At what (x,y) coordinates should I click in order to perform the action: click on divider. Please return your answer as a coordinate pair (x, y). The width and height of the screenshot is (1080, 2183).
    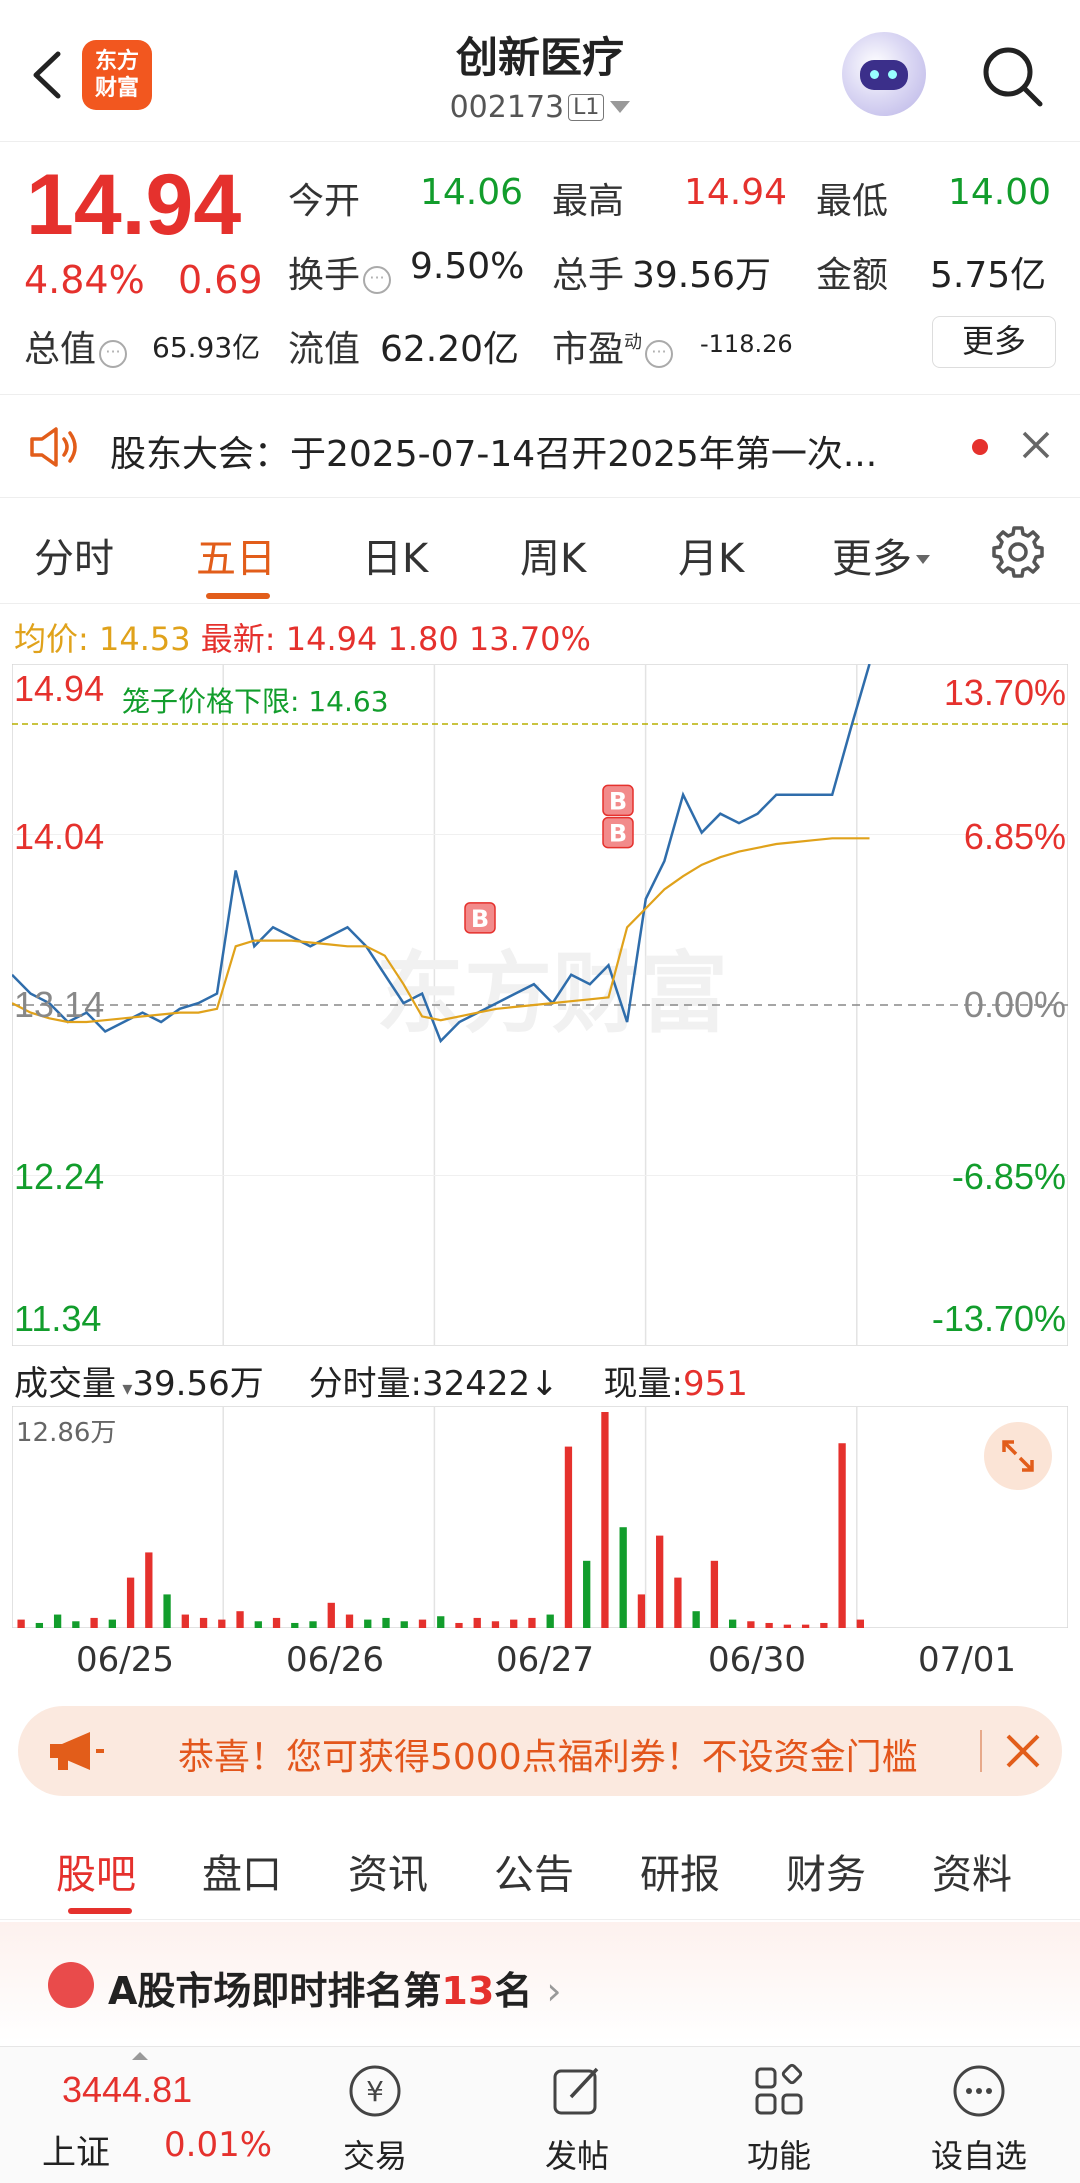
    Looking at the image, I should click on (981, 1751).